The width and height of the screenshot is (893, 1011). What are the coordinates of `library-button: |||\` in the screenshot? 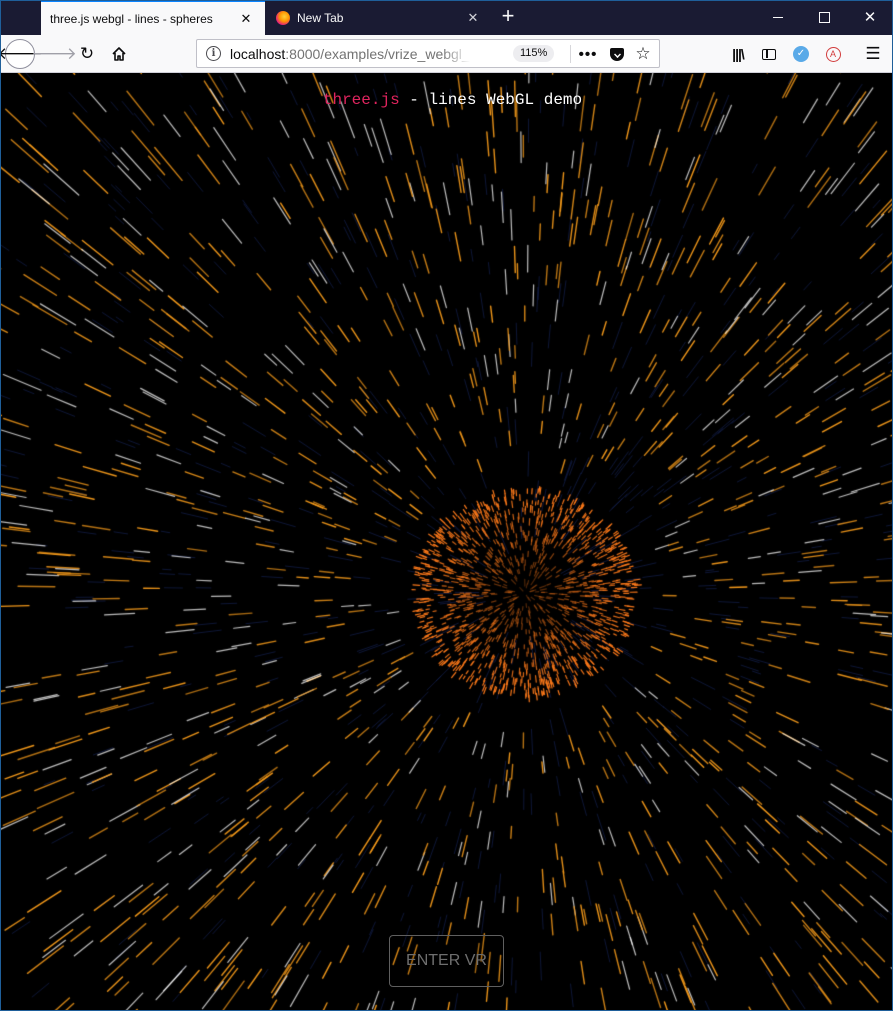 It's located at (738, 54).